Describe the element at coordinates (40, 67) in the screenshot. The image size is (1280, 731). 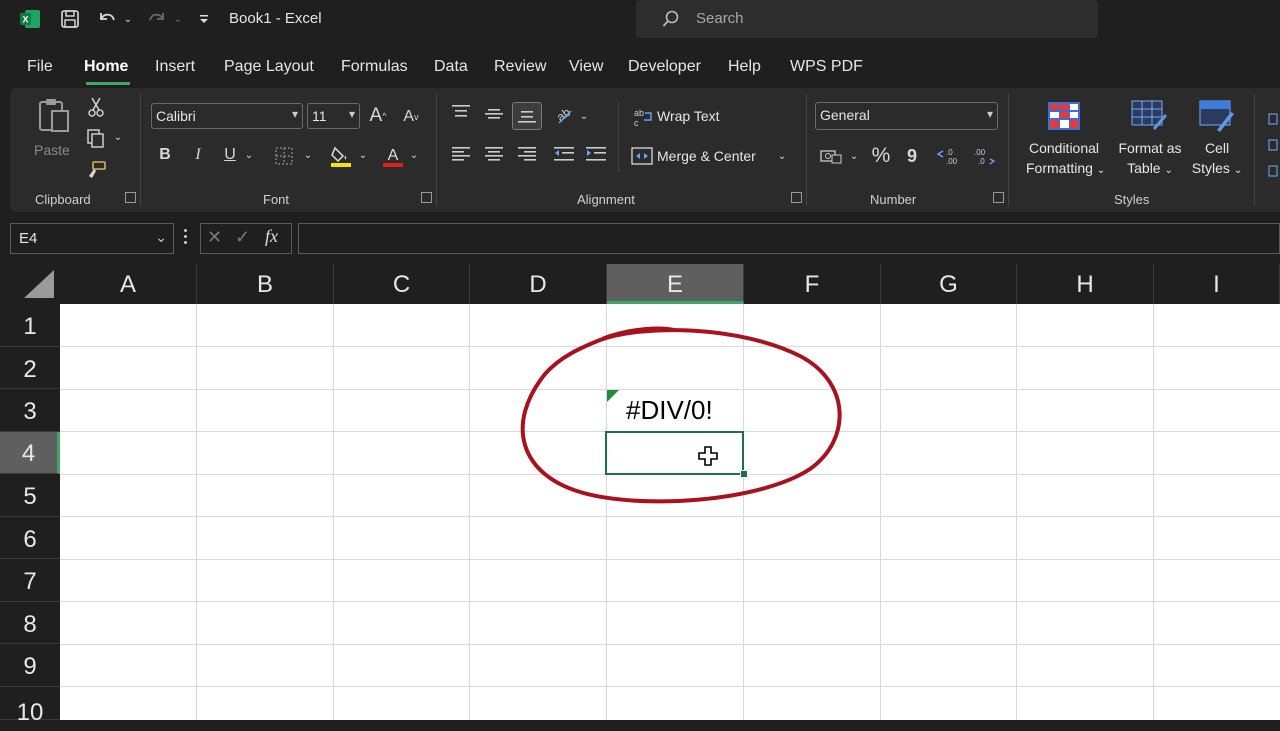
I see `tab-file: File` at that location.